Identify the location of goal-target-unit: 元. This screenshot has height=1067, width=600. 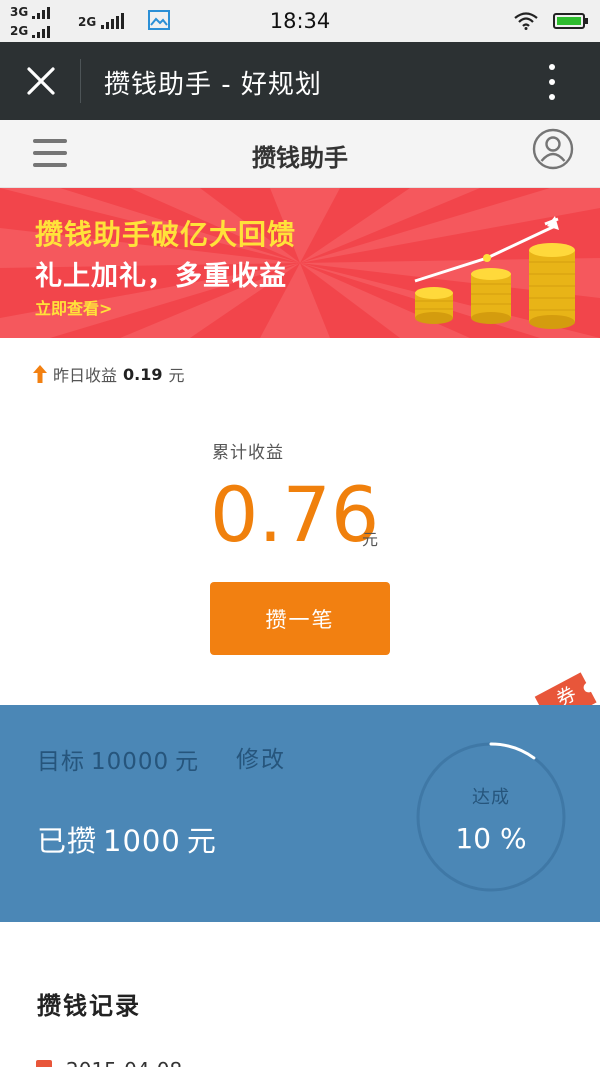
(187, 762).